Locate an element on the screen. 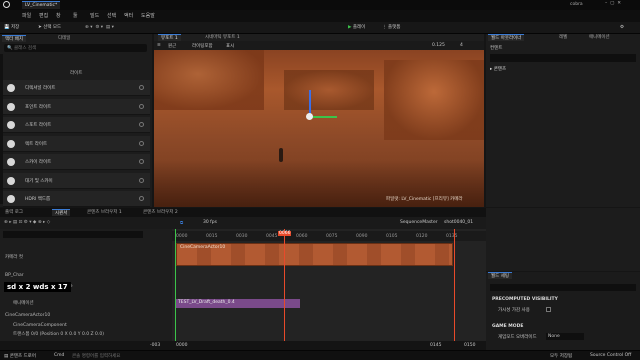 This screenshot has height=360, width=640. bottom-tab: 출력 로그 is located at coordinates (14, 212).